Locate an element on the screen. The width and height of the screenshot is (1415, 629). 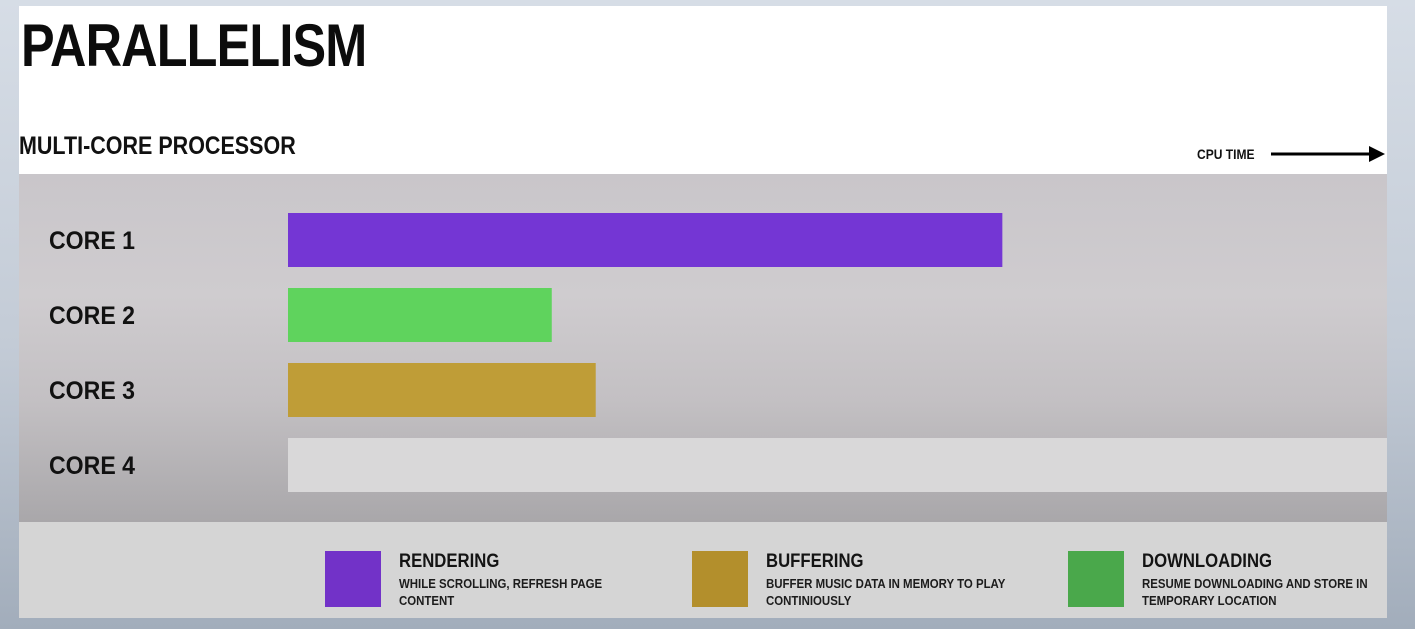
cpu-time-label: CPU TIME is located at coordinates (1226, 154).